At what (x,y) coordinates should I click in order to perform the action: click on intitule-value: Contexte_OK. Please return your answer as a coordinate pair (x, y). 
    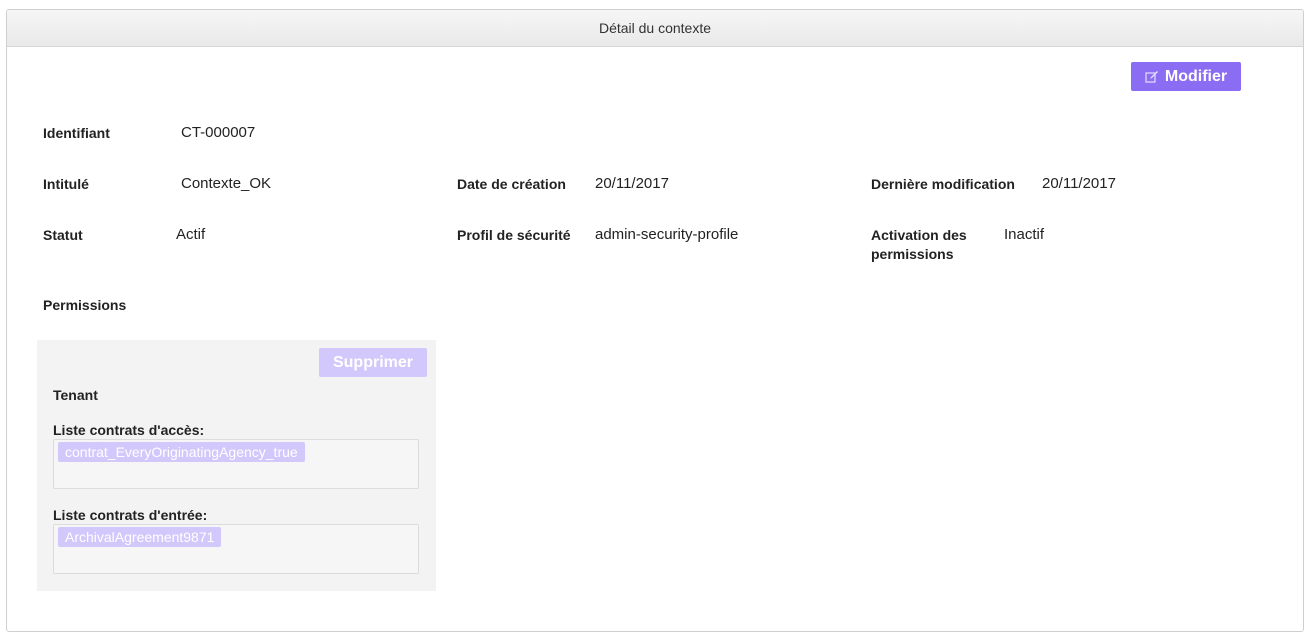
    Looking at the image, I should click on (226, 183).